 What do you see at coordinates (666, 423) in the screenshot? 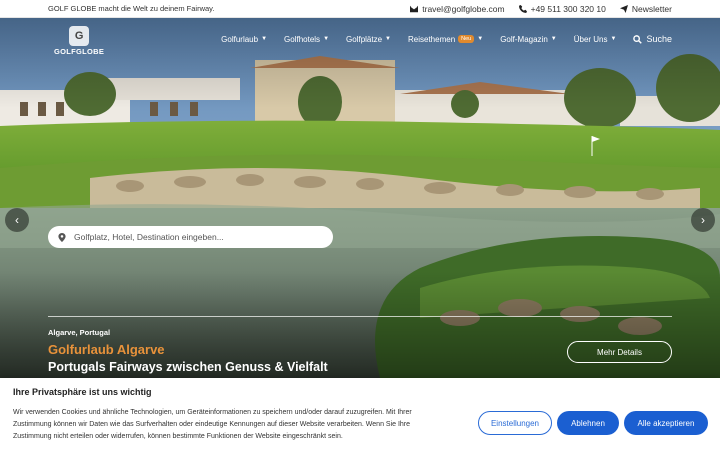
I see `cookie-accept-all-button: Alle akzeptieren` at bounding box center [666, 423].